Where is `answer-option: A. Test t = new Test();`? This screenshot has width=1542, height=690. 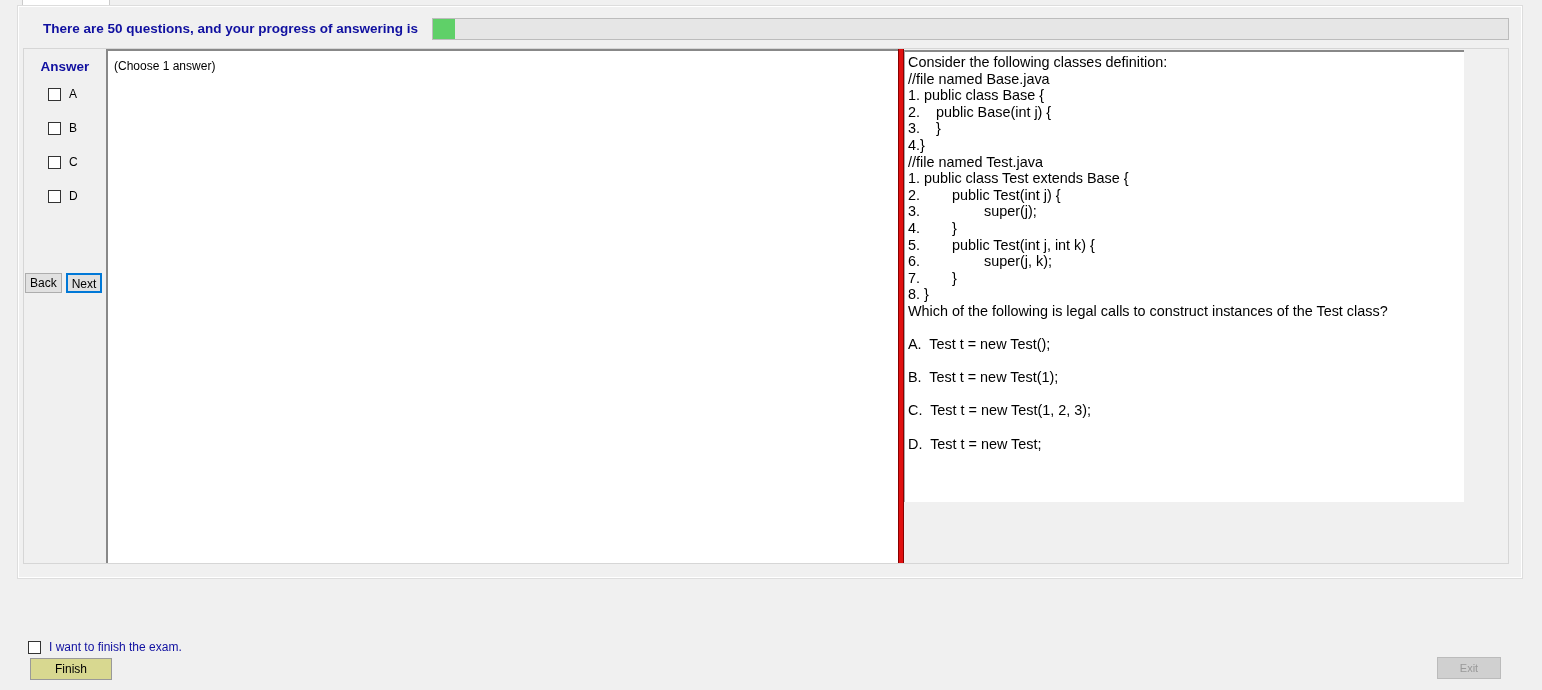 answer-option: A. Test t = new Test(); is located at coordinates (1184, 344).